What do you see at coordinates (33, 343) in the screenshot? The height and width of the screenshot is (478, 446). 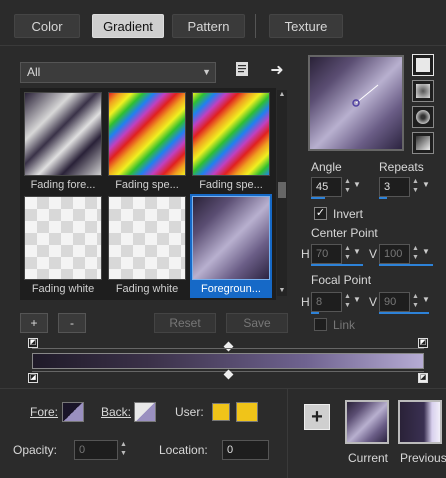 I see `top-start-stop-icon: ◩` at bounding box center [33, 343].